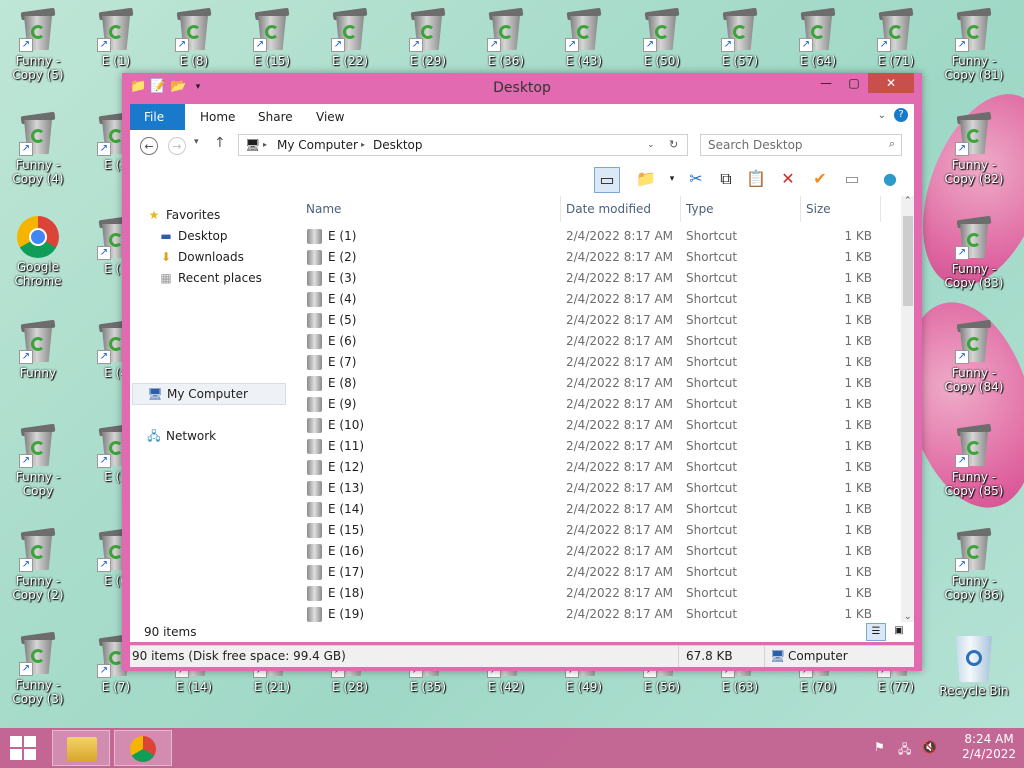 The image size is (1024, 768). What do you see at coordinates (854, 83) in the screenshot?
I see `maximize-button: ▢` at bounding box center [854, 83].